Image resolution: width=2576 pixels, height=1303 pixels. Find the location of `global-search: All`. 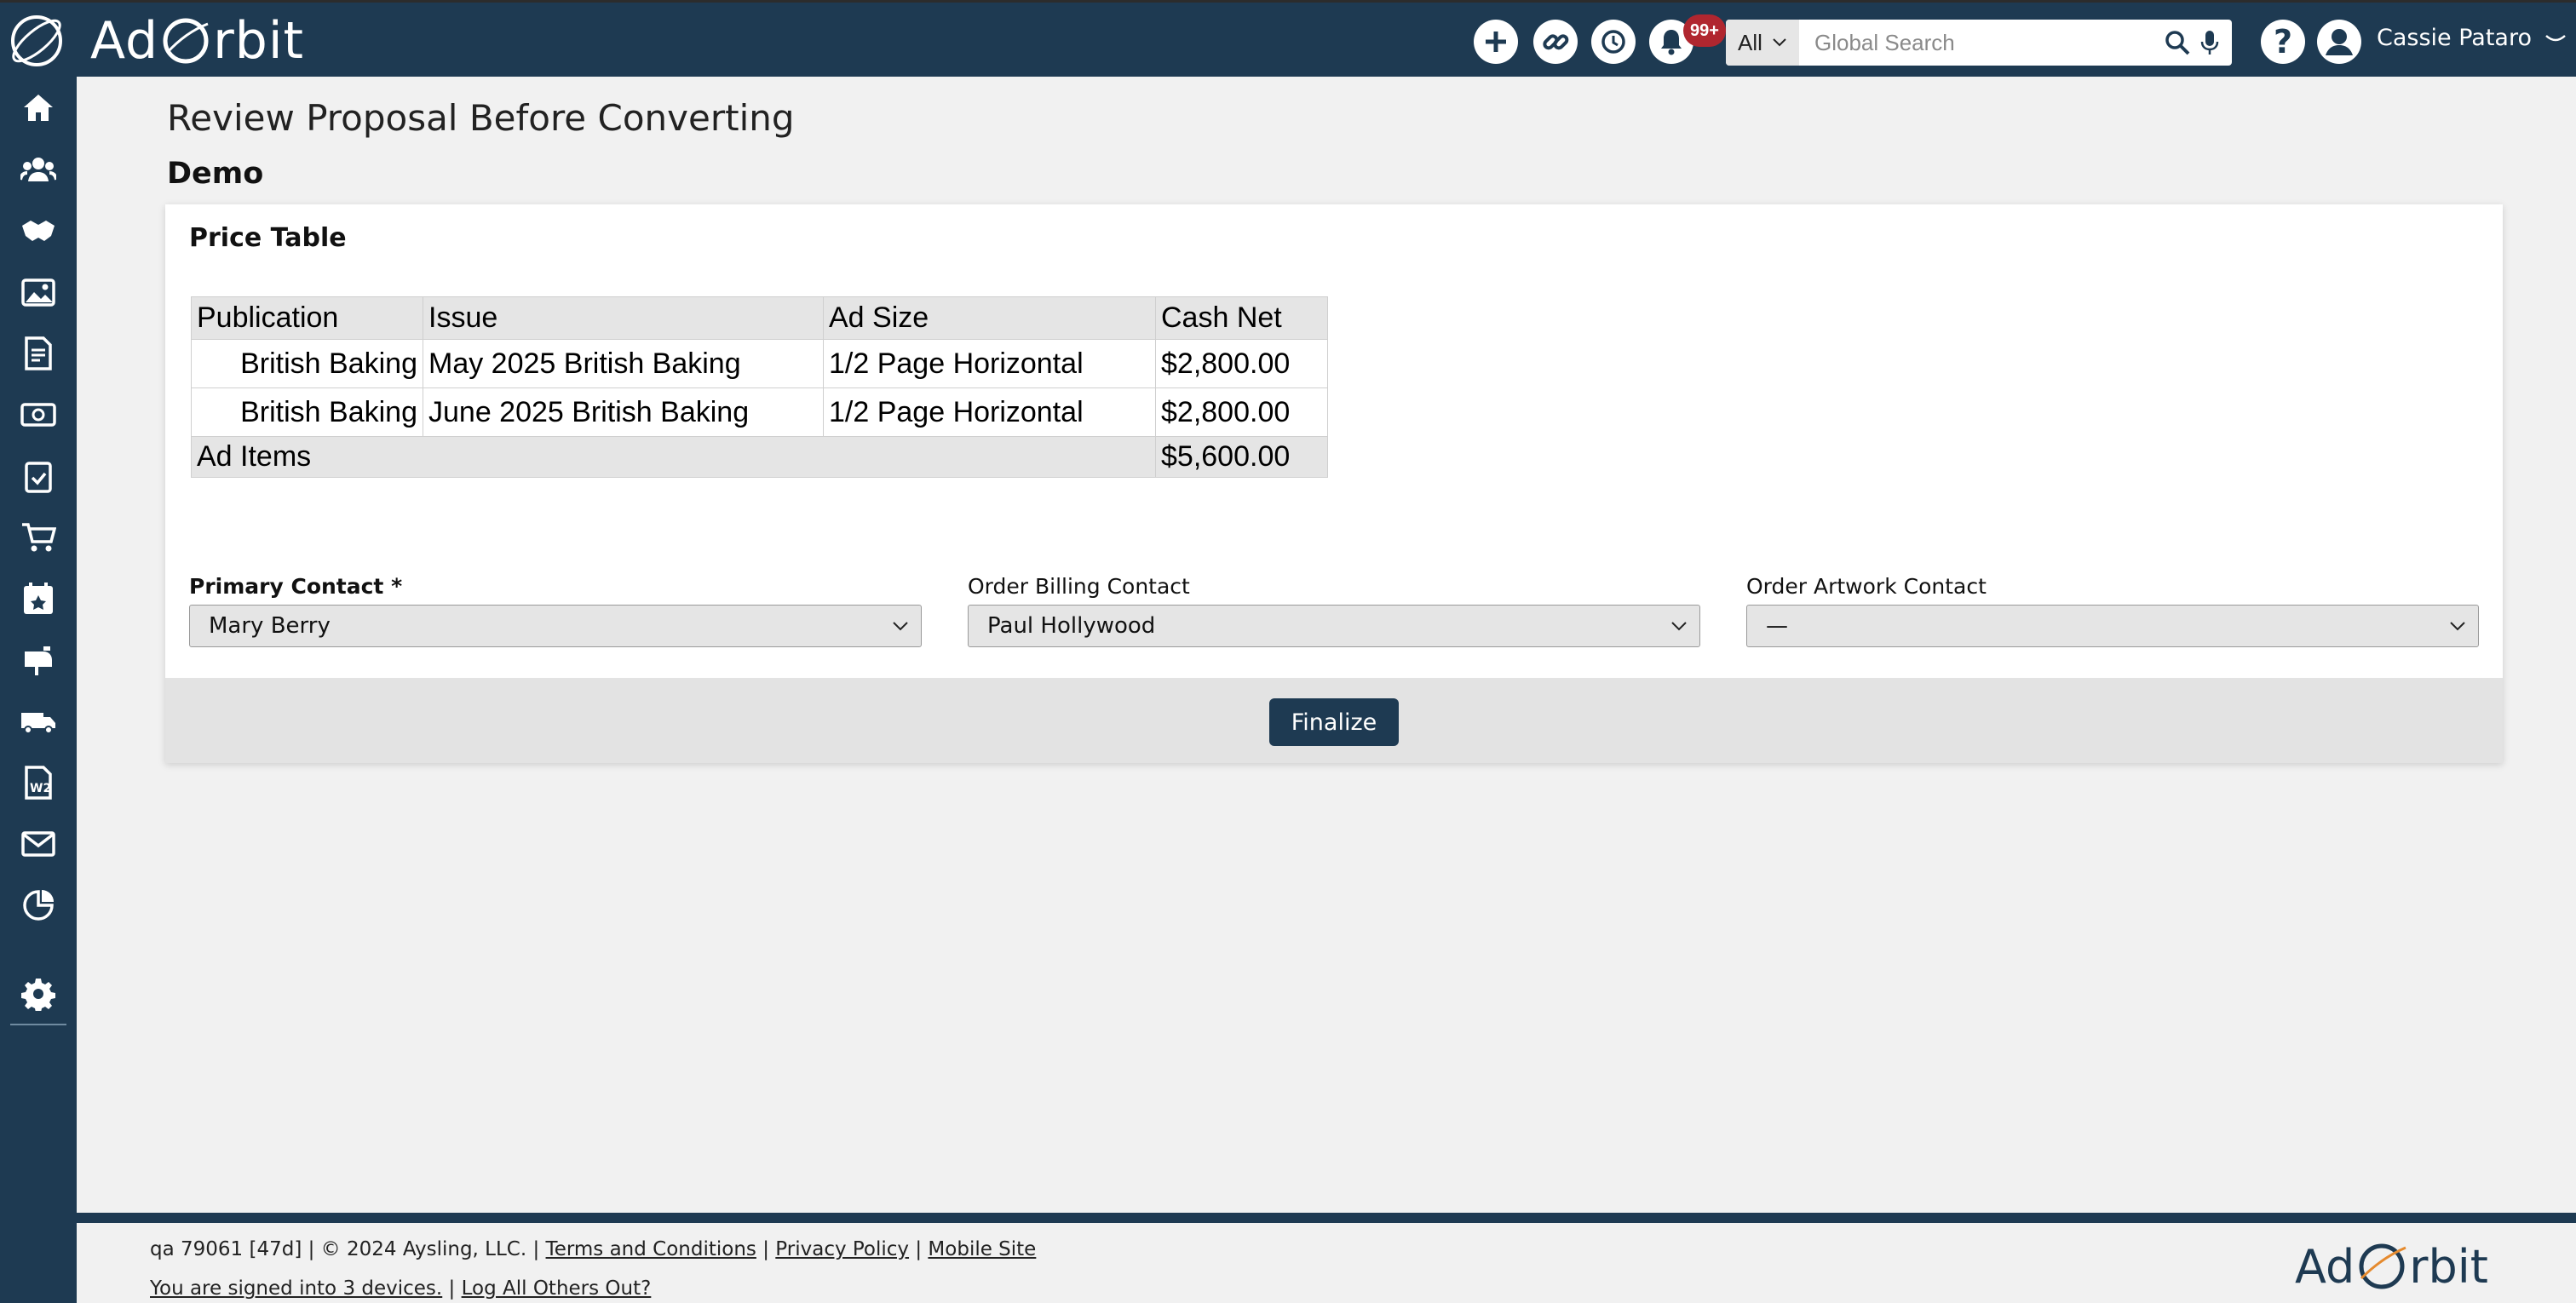

global-search: All is located at coordinates (1979, 43).